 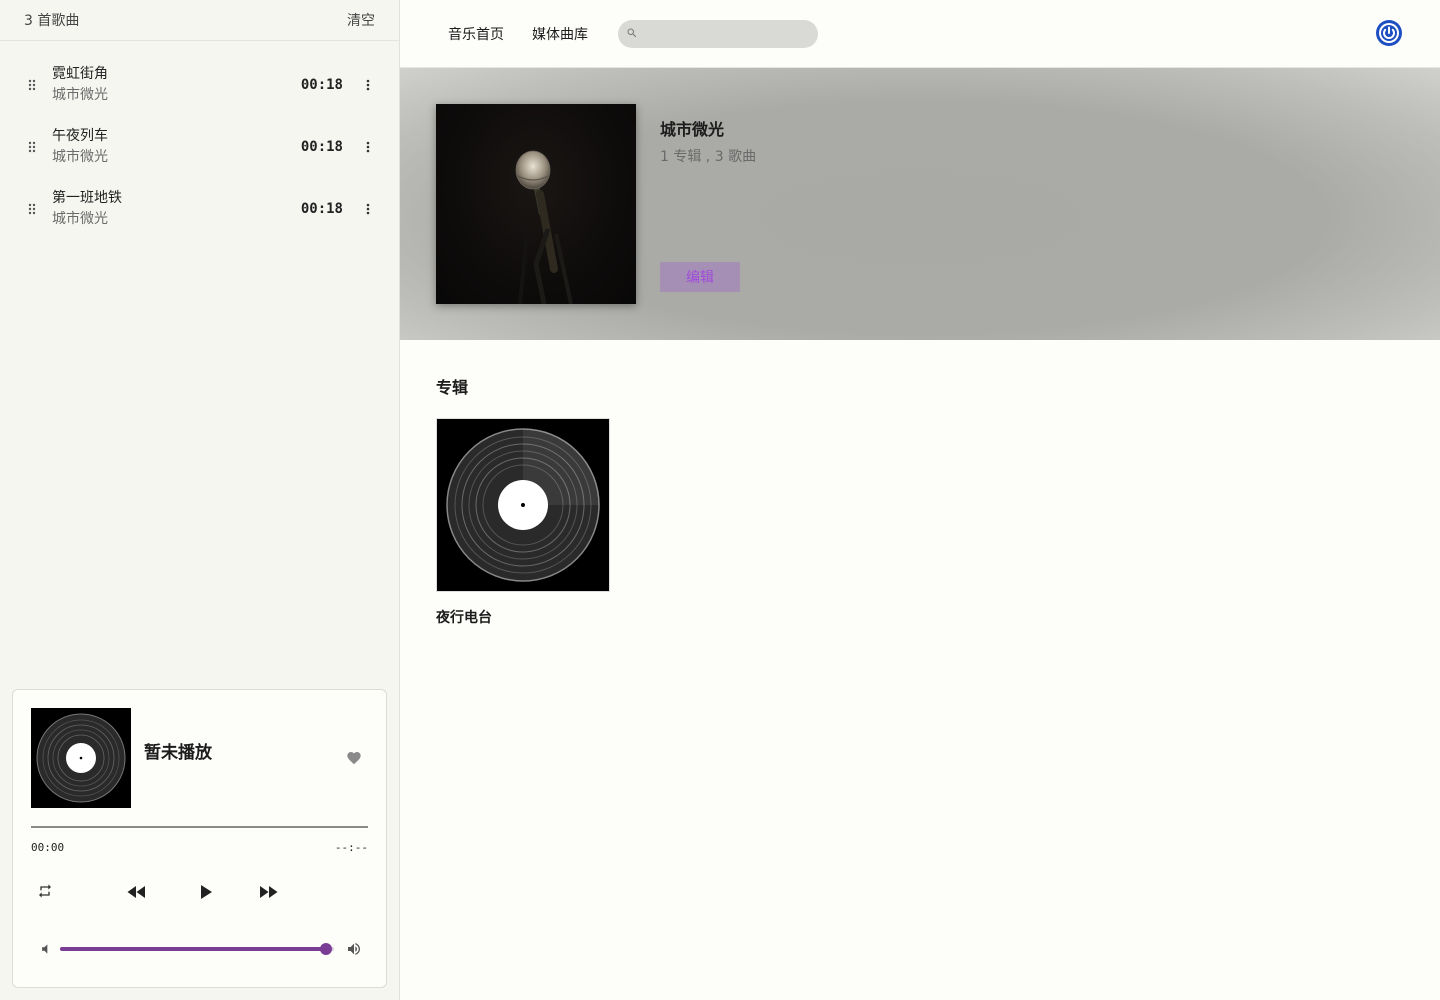 I want to click on track-title: 霓虹街角, so click(x=80, y=74).